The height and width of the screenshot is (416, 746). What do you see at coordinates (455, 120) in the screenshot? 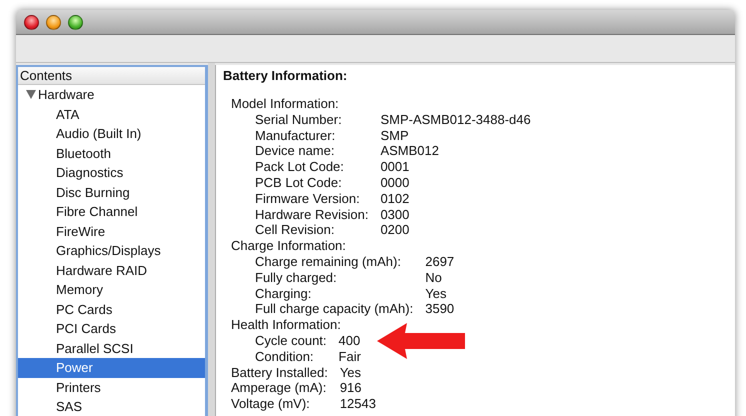
I see `field-value: SMP-ASMB012-3488-d46` at bounding box center [455, 120].